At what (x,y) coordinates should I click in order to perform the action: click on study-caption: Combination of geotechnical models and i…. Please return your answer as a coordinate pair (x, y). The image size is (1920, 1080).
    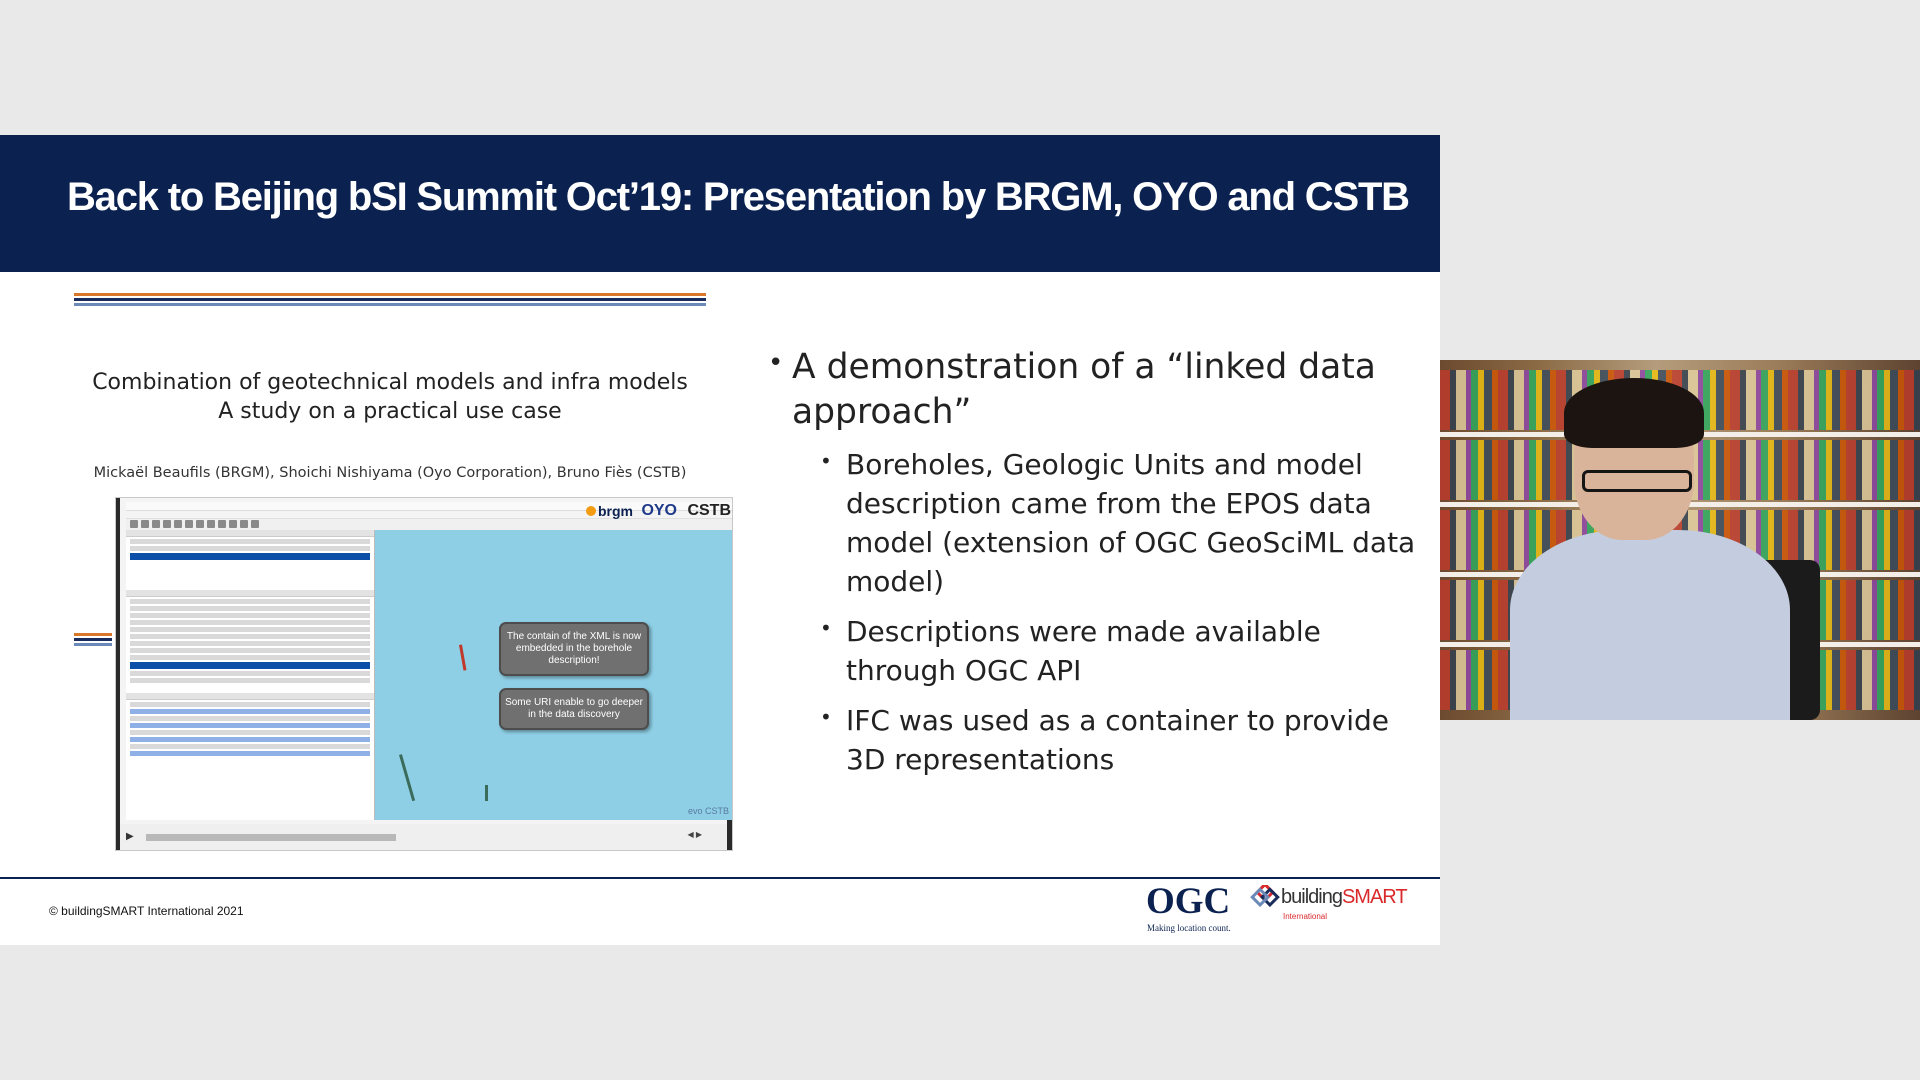
    Looking at the image, I should click on (390, 397).